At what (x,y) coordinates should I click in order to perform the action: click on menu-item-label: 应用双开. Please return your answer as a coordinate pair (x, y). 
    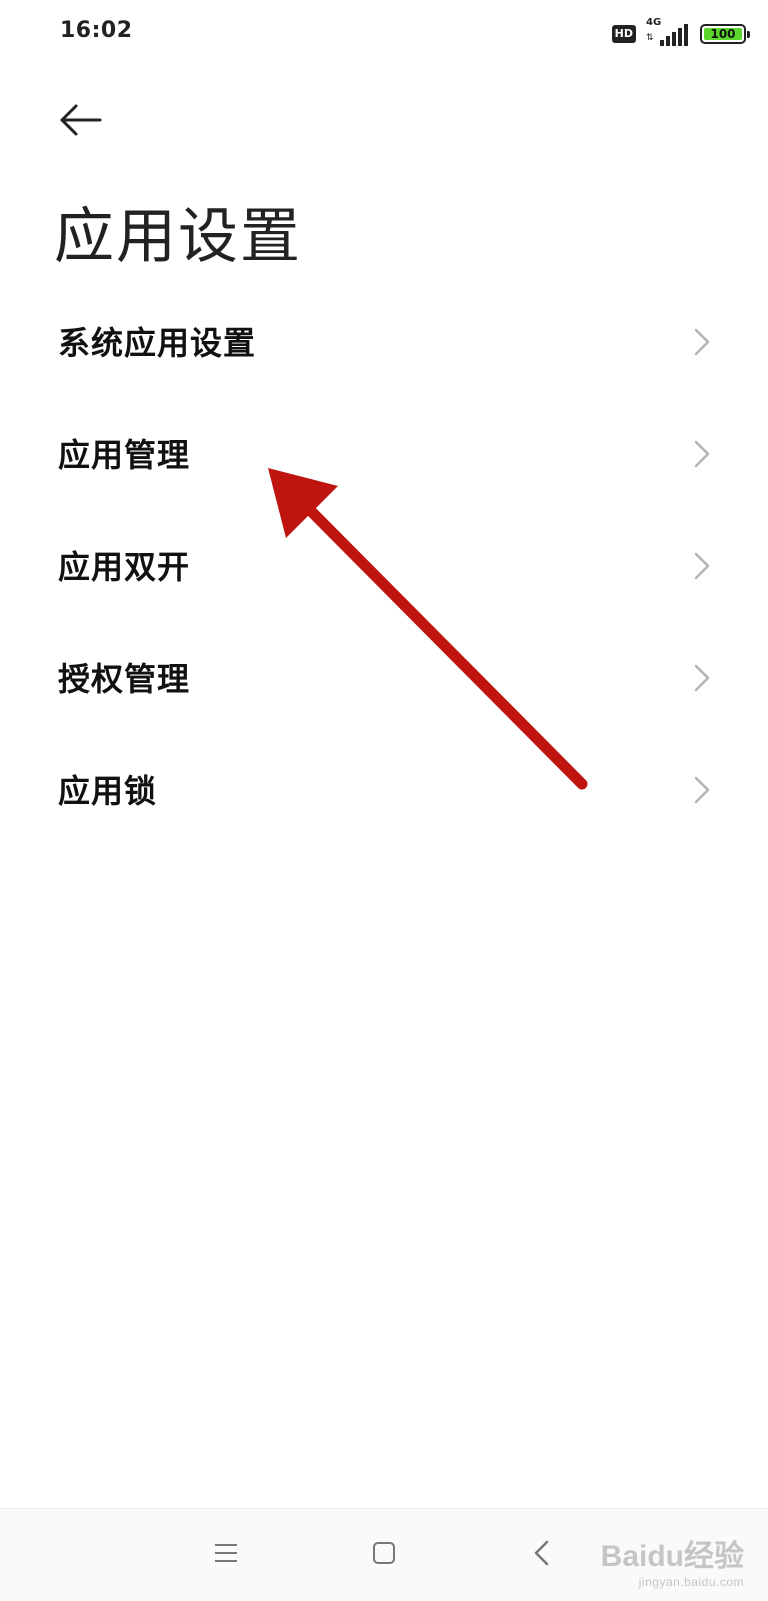
    Looking at the image, I should click on (124, 567).